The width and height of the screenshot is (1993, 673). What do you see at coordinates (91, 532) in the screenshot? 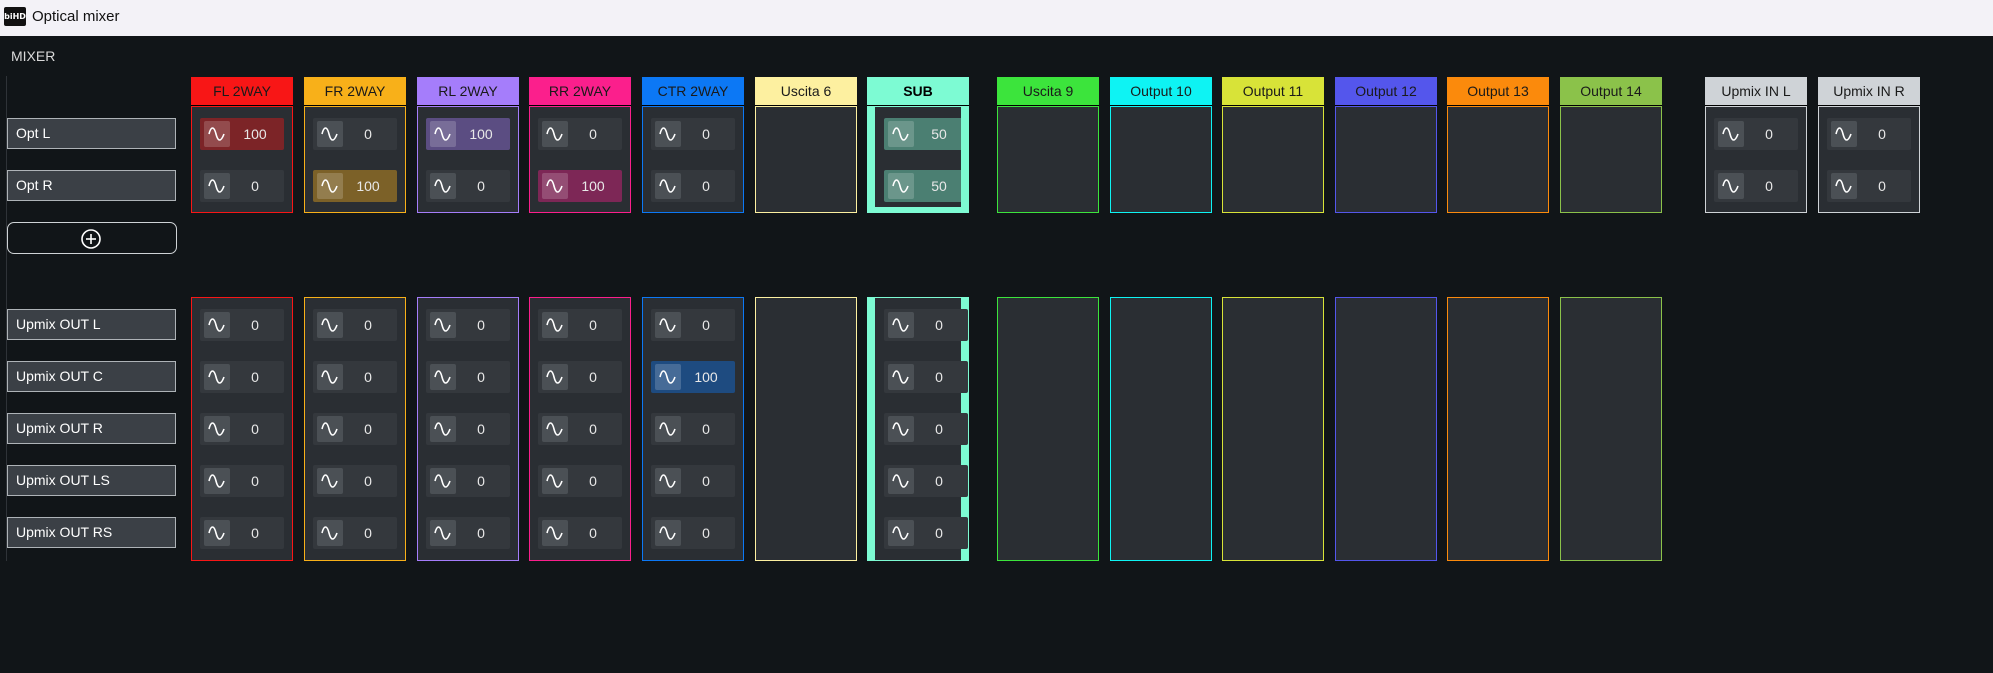
I see `upmix-output-label: Upmix OUT RS` at bounding box center [91, 532].